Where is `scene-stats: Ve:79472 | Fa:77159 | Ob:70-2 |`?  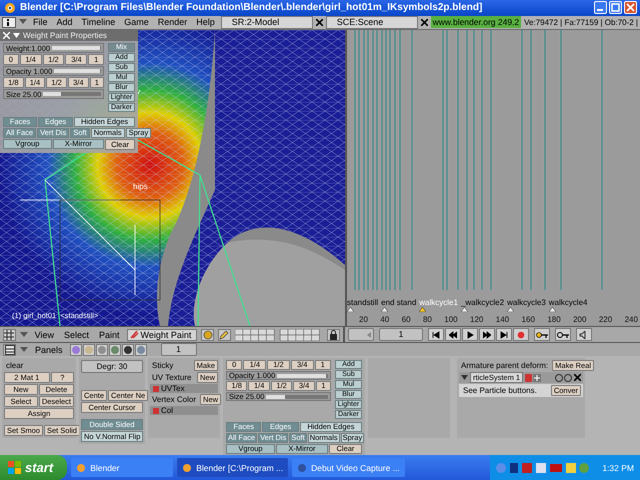 scene-stats: Ve:79472 | Fa:77159 | Ob:70-2 | is located at coordinates (581, 22).